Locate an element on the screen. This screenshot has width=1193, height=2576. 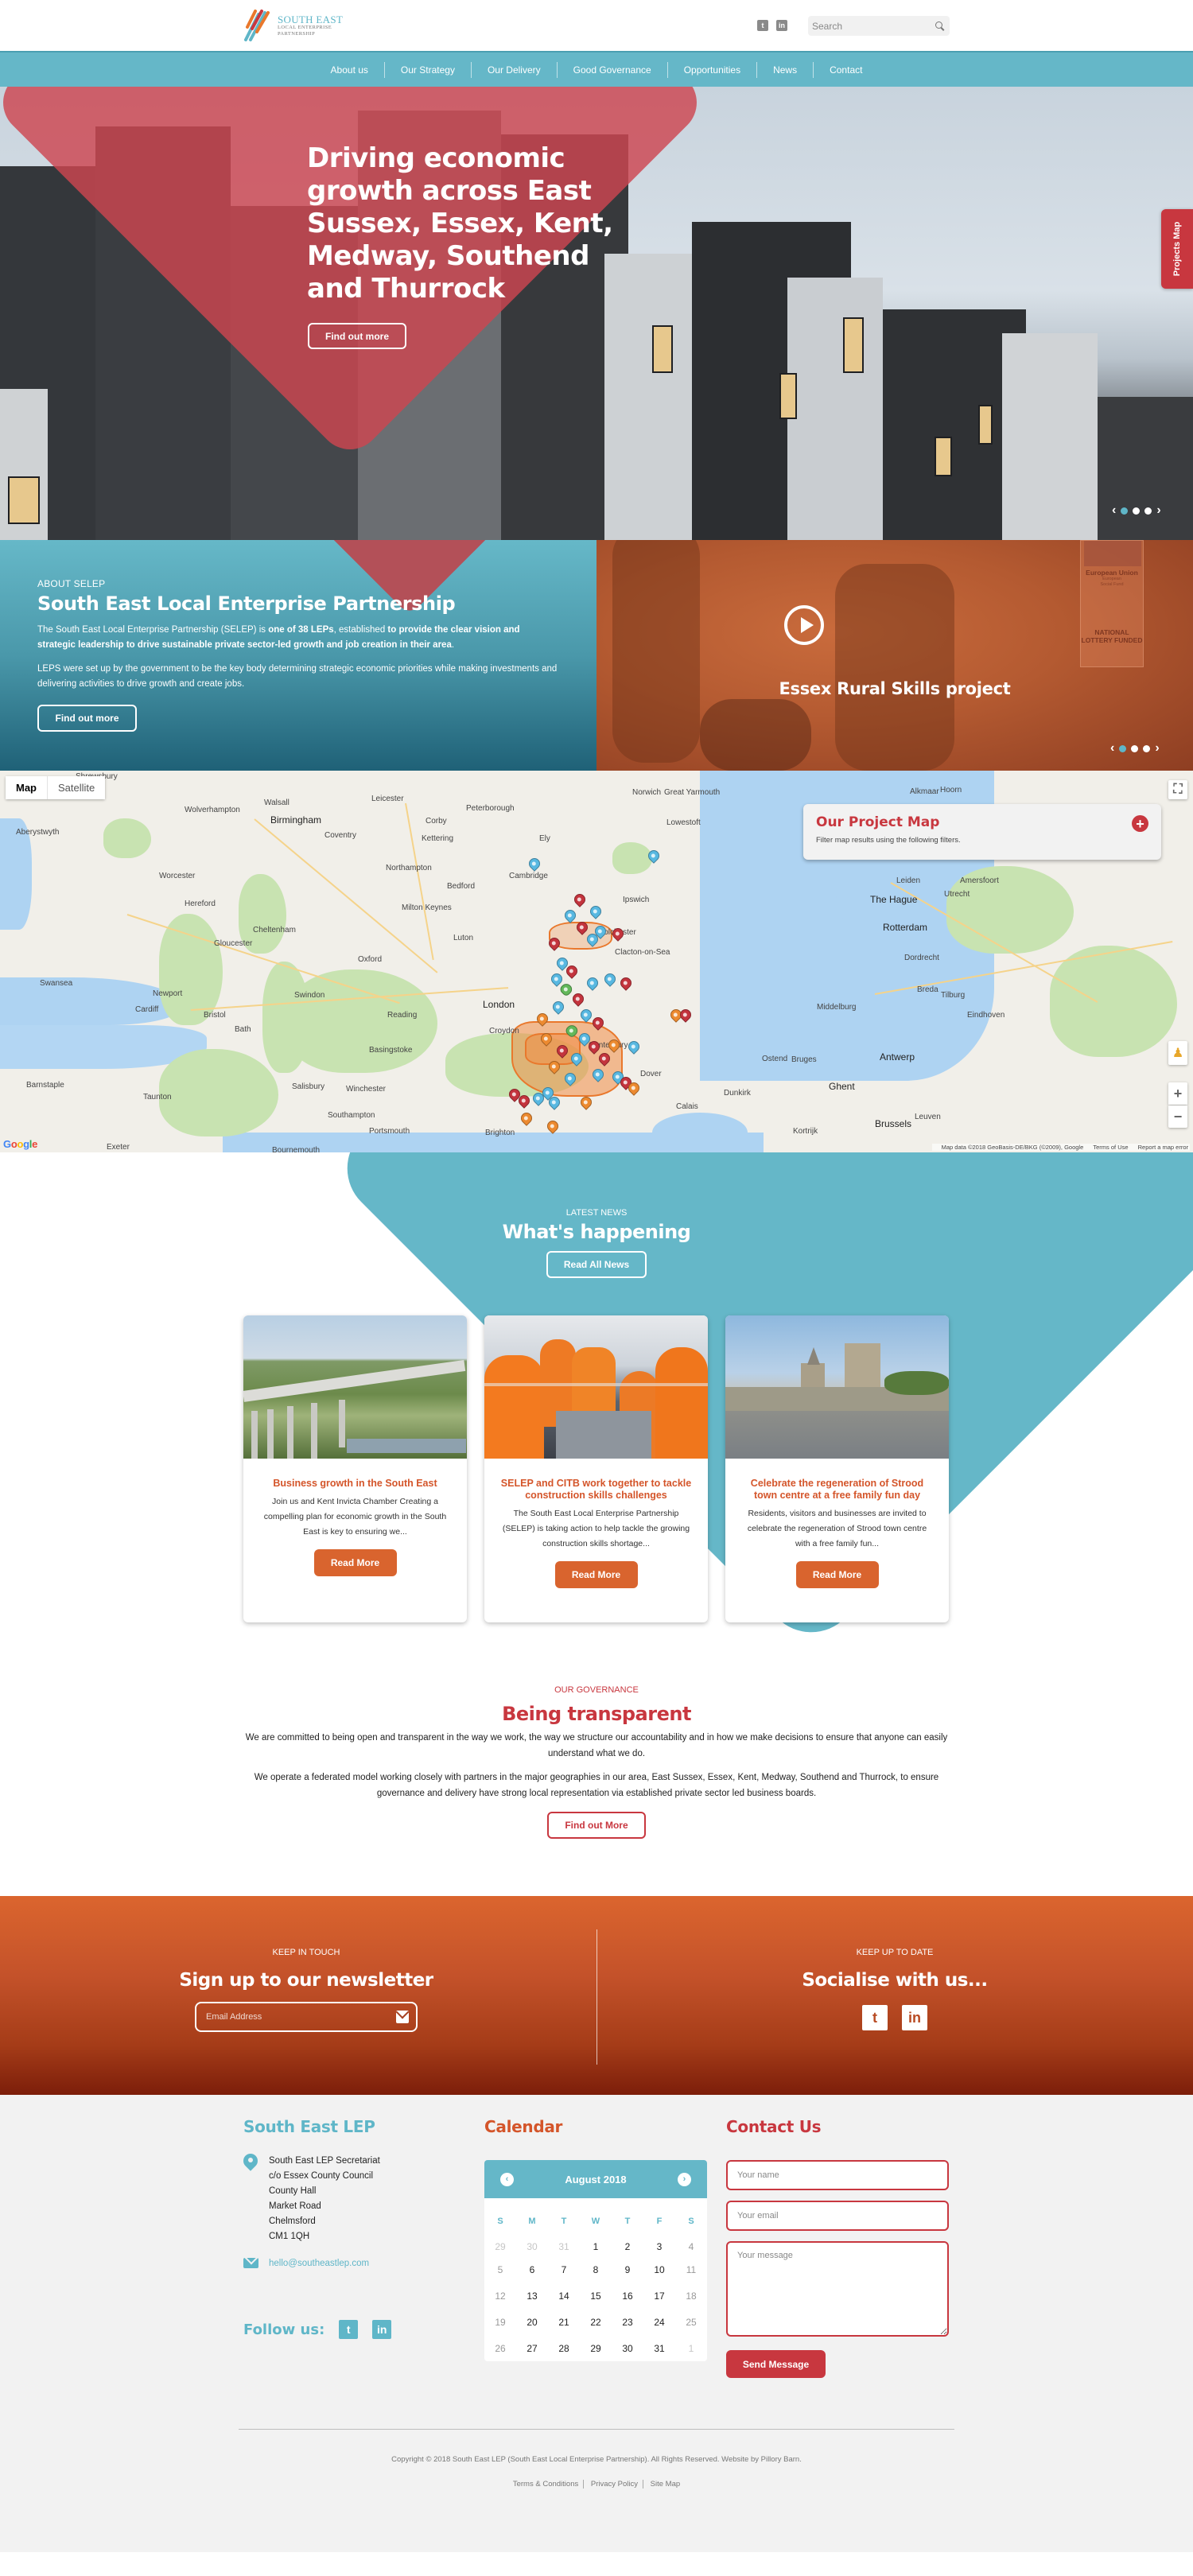
nav-good-governance: Good Governance is located at coordinates (613, 69).